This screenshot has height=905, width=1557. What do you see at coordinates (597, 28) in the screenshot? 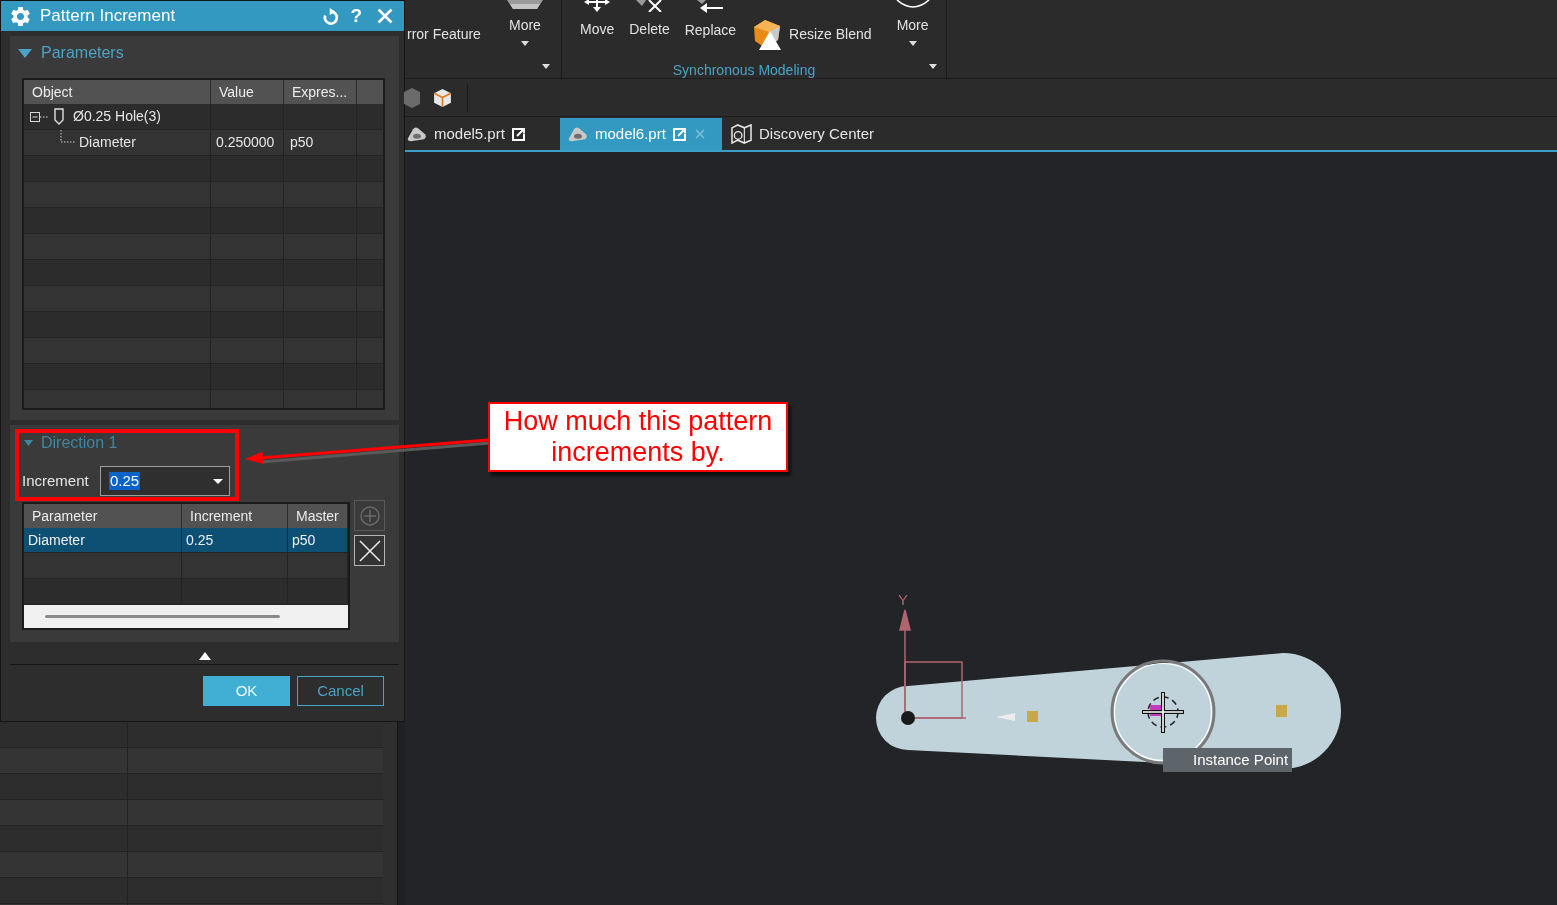
I see `ribbon-button: Move` at bounding box center [597, 28].